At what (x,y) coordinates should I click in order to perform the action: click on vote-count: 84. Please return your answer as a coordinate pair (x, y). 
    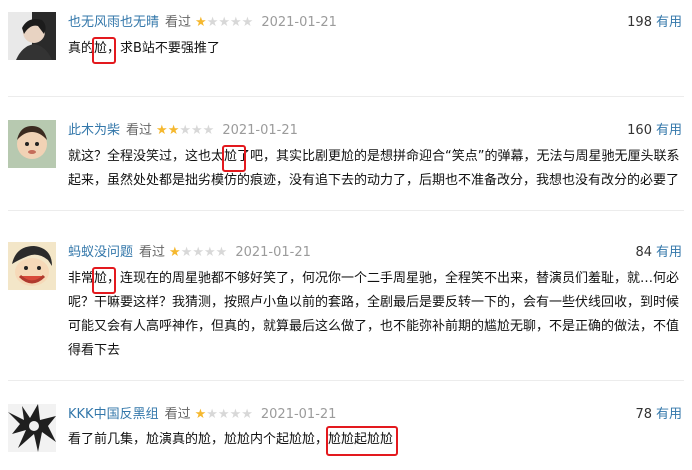
    Looking at the image, I should click on (643, 252).